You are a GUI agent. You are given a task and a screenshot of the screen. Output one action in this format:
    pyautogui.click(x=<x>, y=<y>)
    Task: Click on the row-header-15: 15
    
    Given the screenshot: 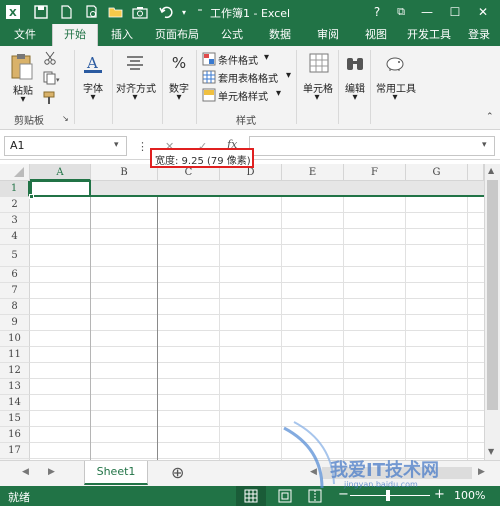 What is the action you would take?
    pyautogui.click(x=15, y=419)
    